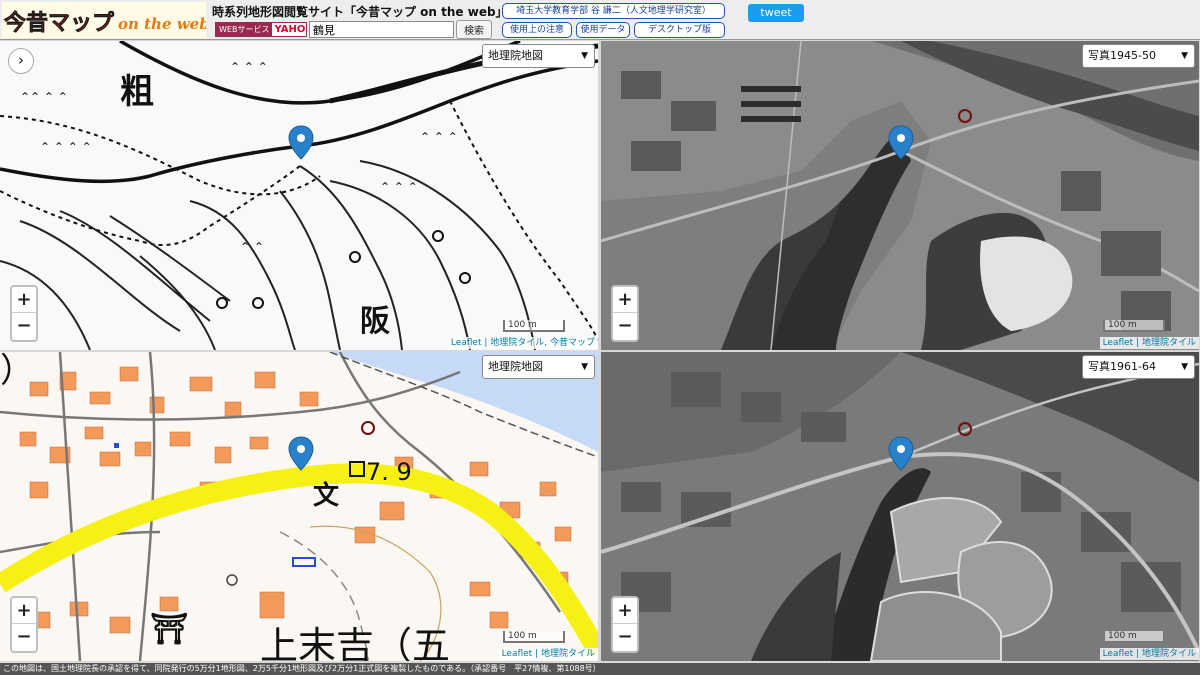 This screenshot has width=1200, height=675. What do you see at coordinates (679, 30) in the screenshot?
I see `desktop-version-link: デスクトップ版` at bounding box center [679, 30].